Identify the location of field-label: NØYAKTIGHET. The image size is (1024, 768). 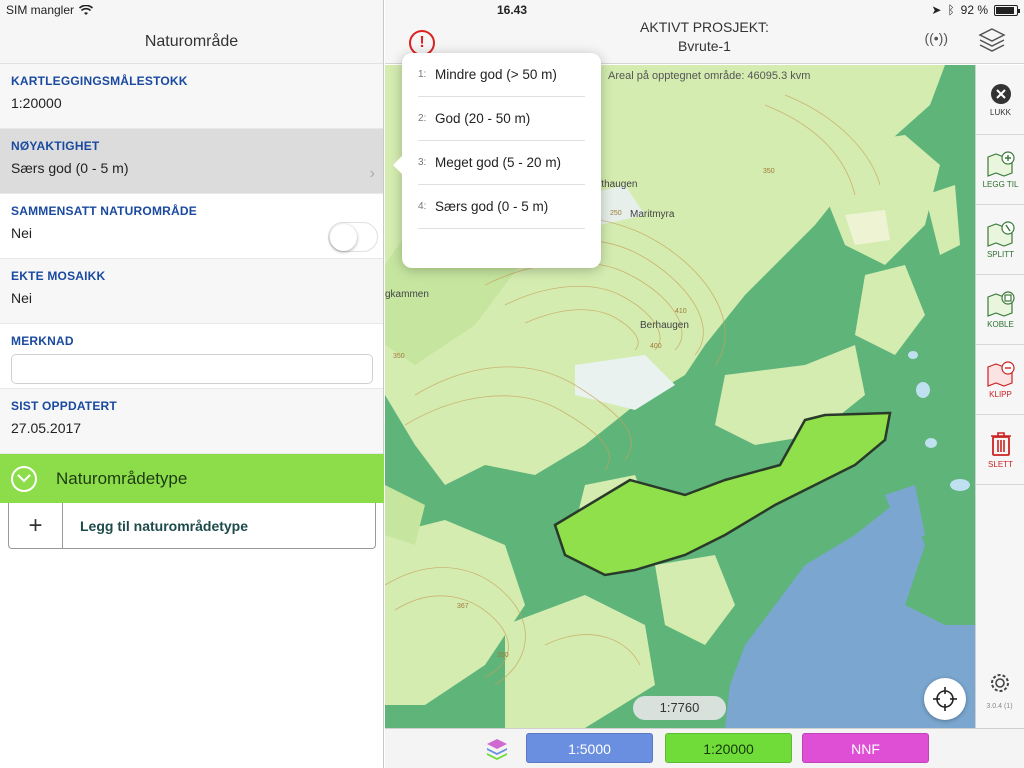
(55, 146).